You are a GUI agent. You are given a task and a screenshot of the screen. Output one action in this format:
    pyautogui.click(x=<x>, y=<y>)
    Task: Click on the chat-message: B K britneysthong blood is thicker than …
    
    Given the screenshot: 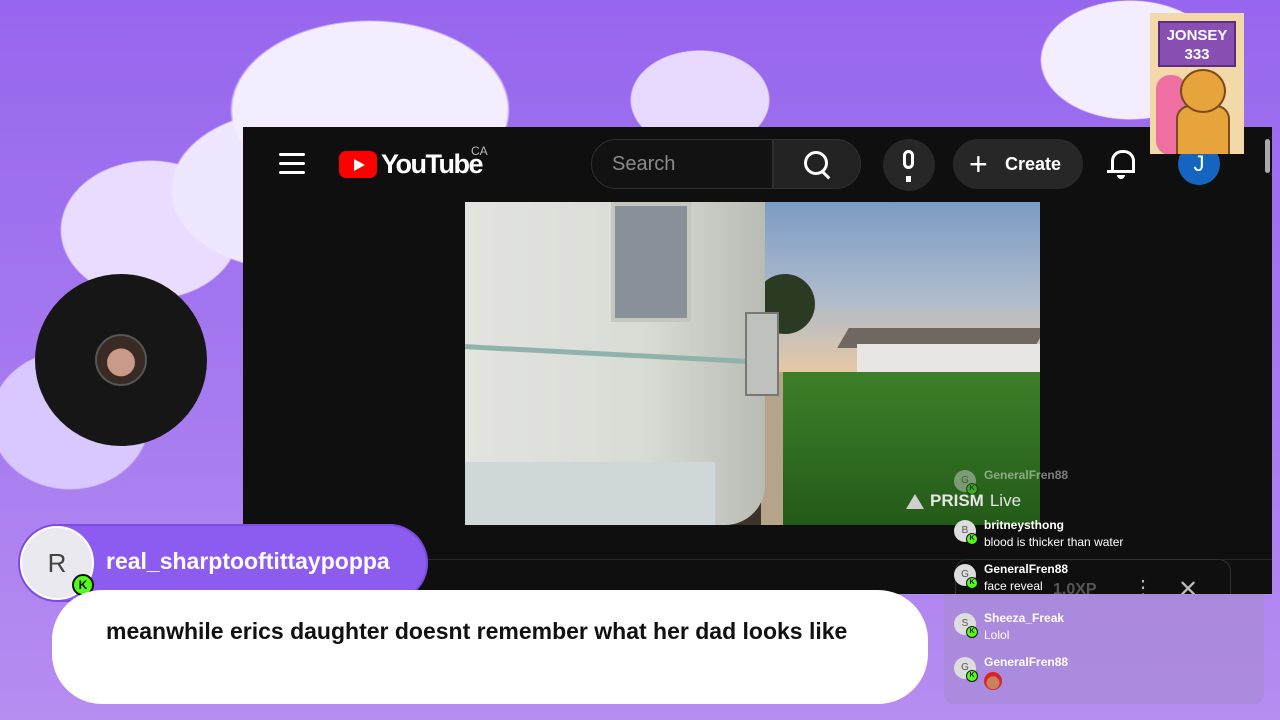 What is the action you would take?
    pyautogui.click(x=1104, y=538)
    